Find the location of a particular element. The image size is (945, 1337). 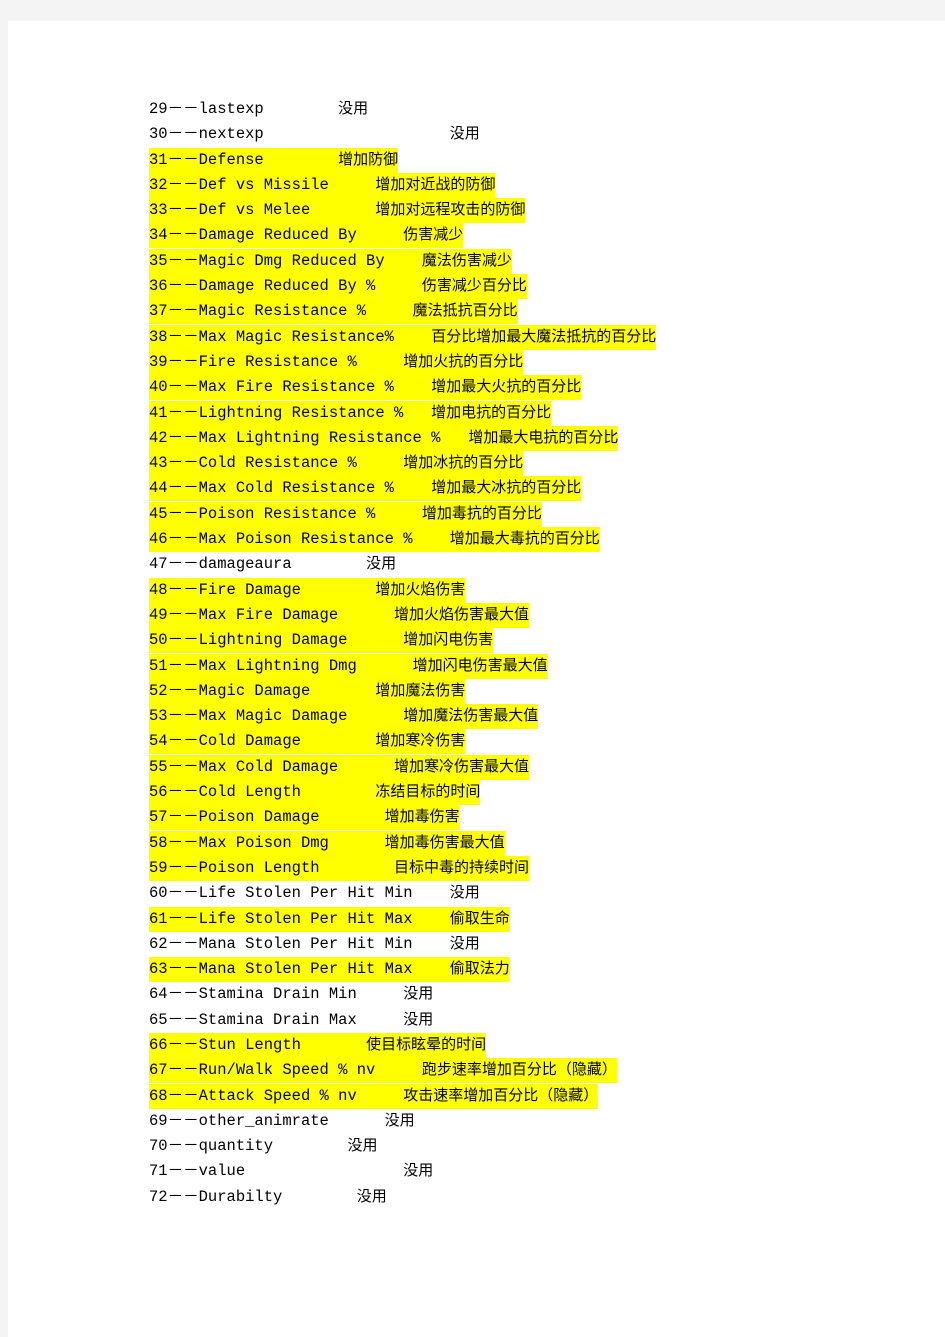

stat-description: 增加魔法伤害最大值 is located at coordinates (471, 715).